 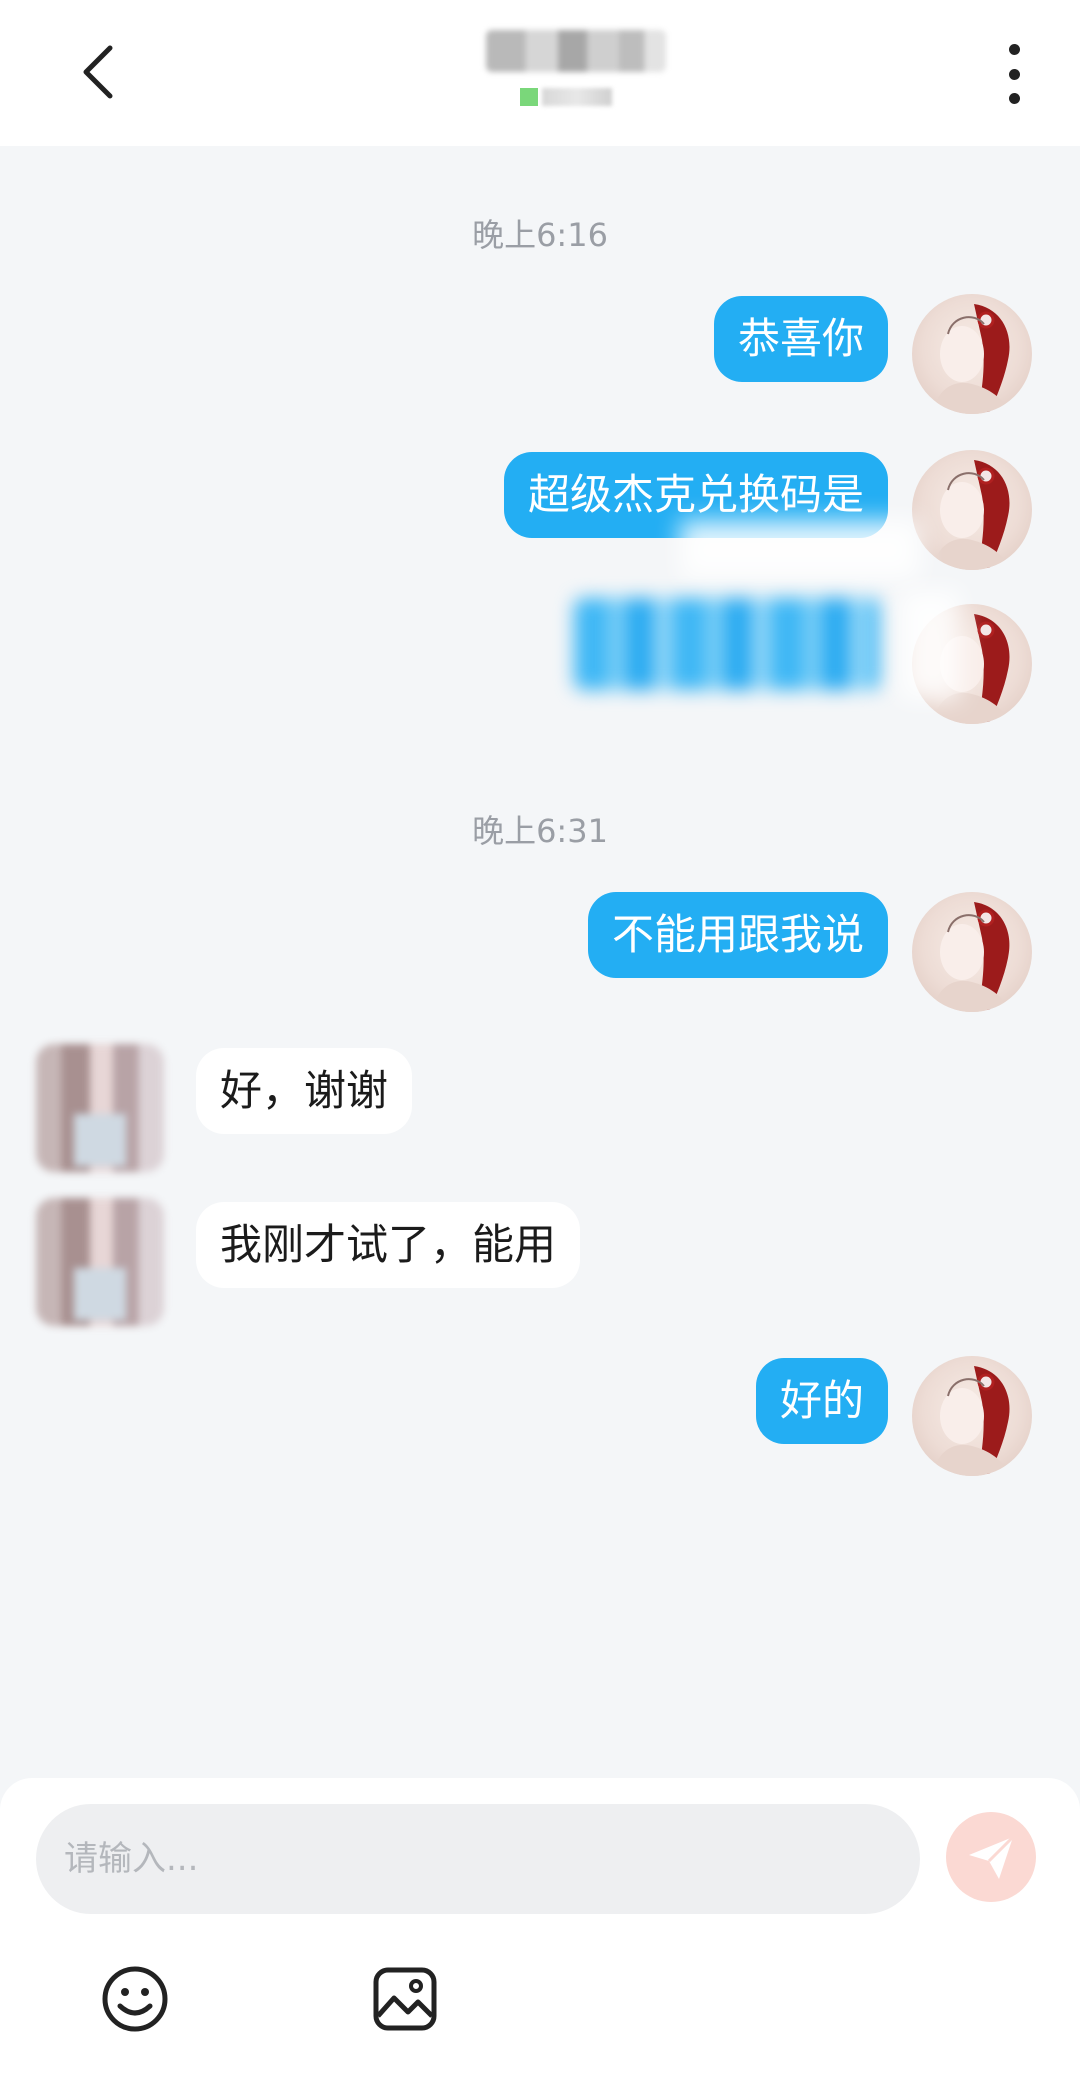 I want to click on image-icon, so click(x=405, y=1999).